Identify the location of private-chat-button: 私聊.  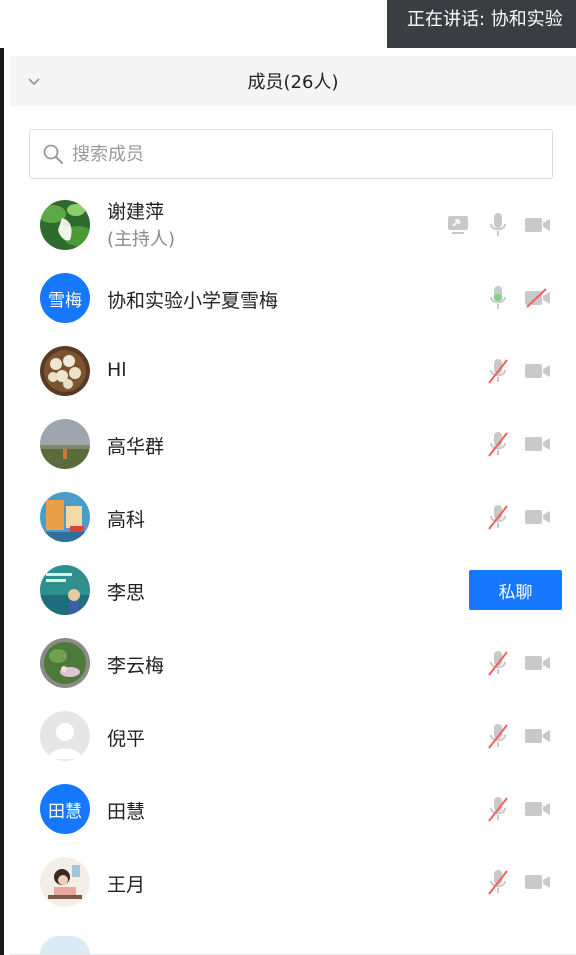
(515, 590).